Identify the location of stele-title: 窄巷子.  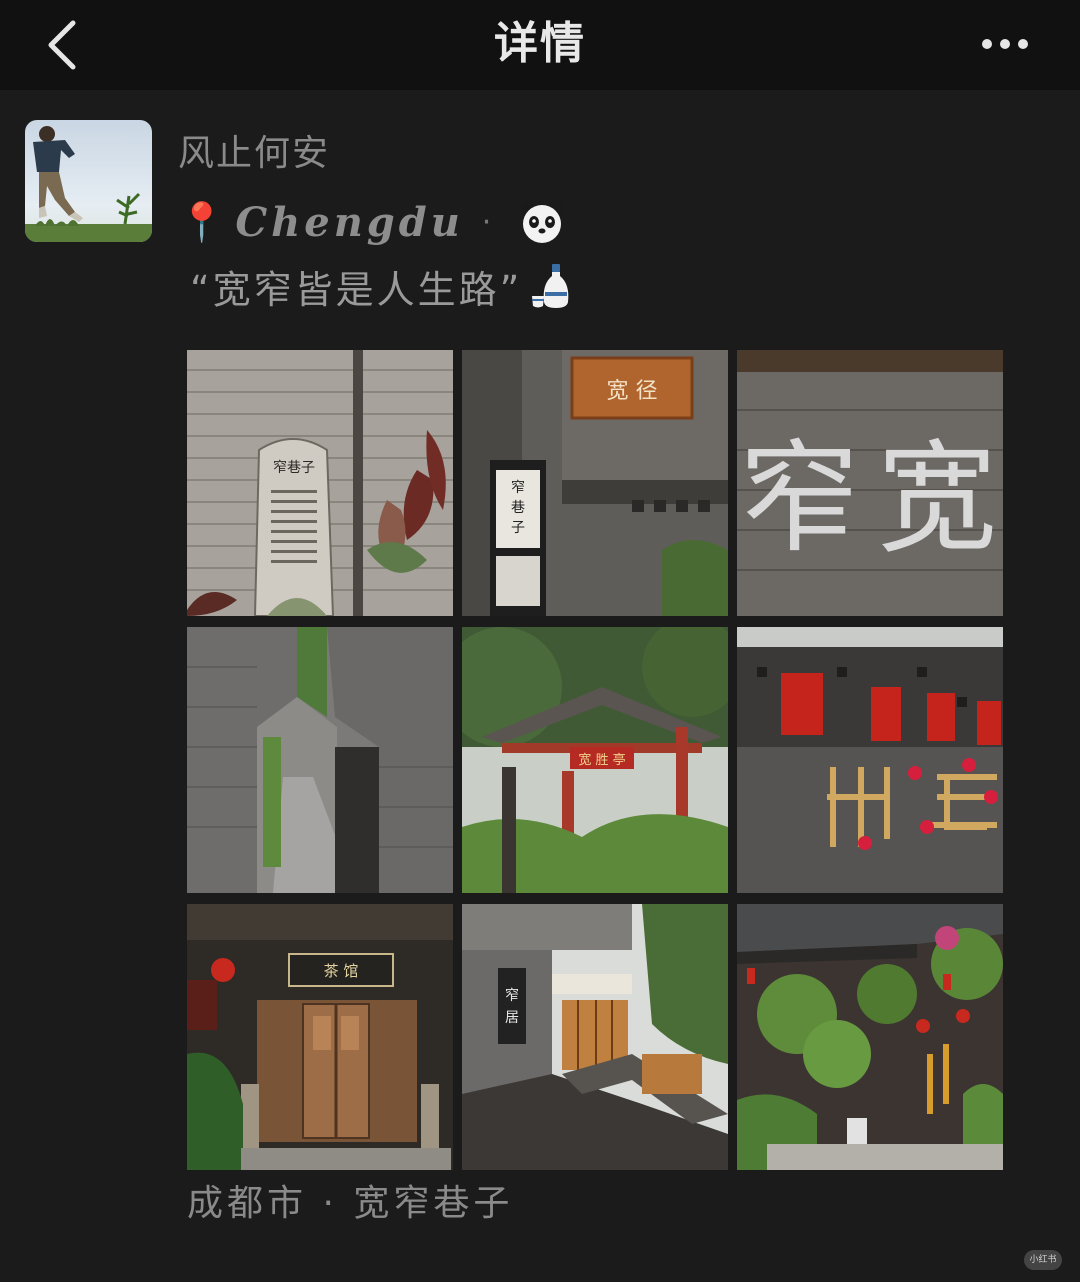
(294, 467).